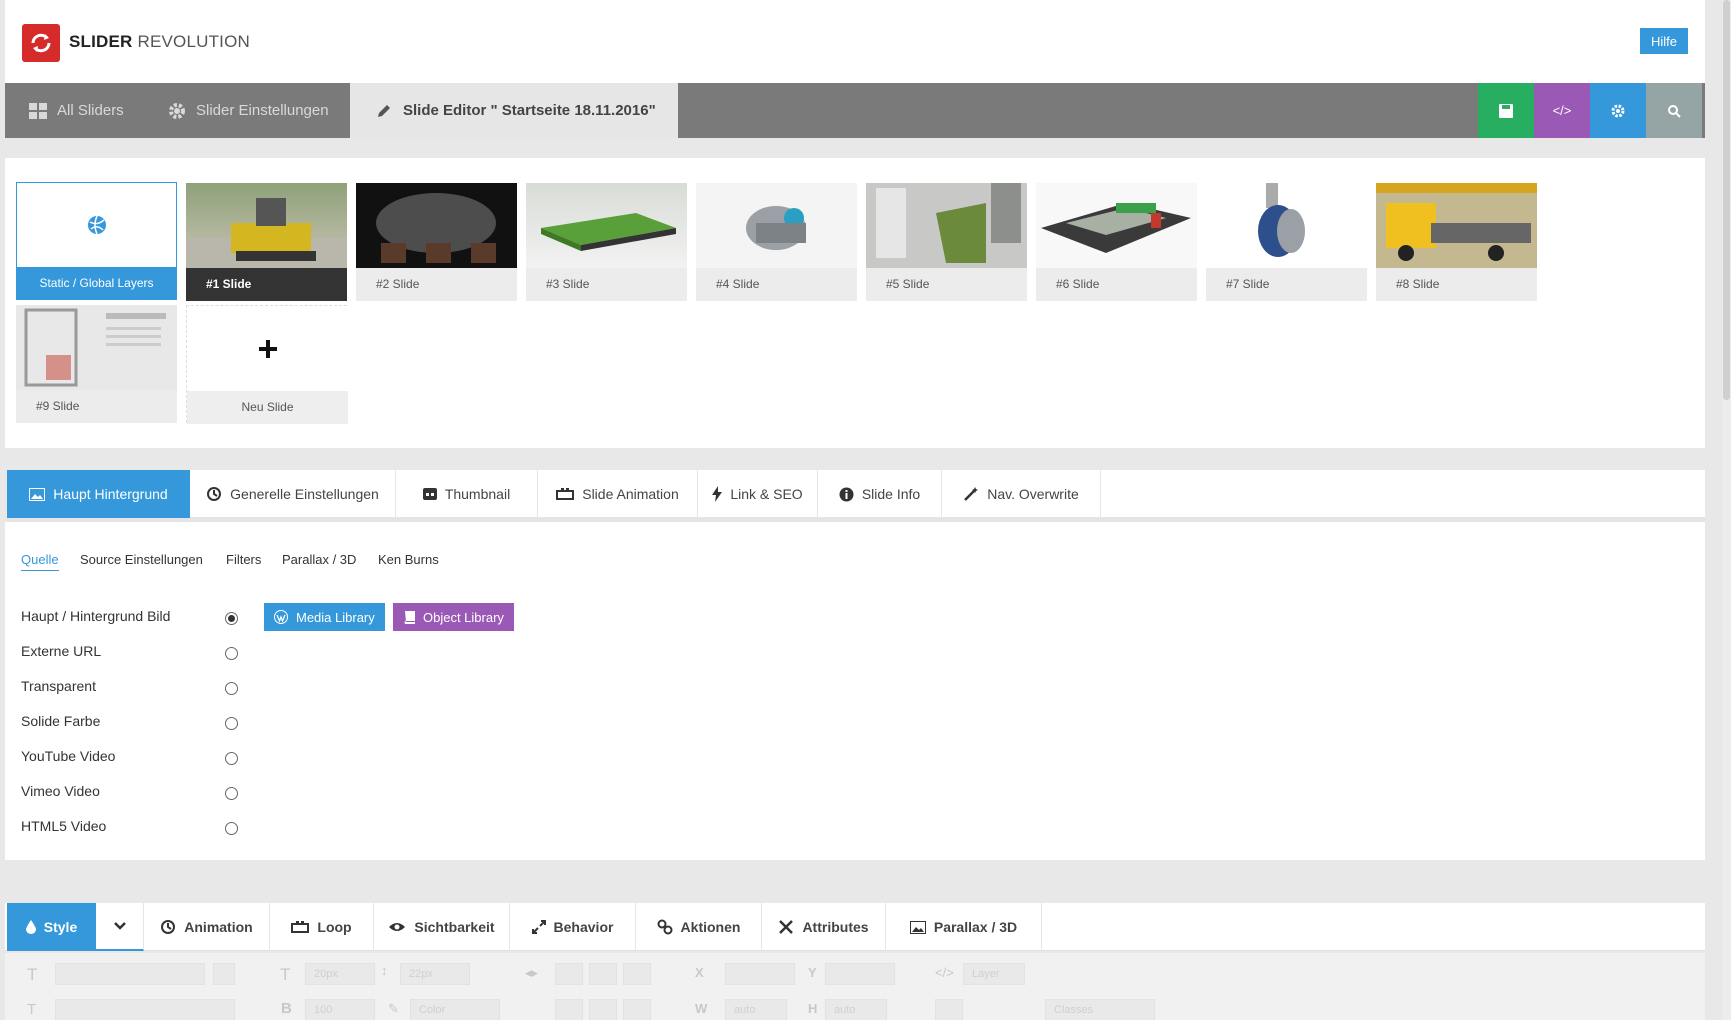 The height and width of the screenshot is (1020, 1731). Describe the element at coordinates (231, 723) in the screenshot. I see `radio-solid-color` at that location.